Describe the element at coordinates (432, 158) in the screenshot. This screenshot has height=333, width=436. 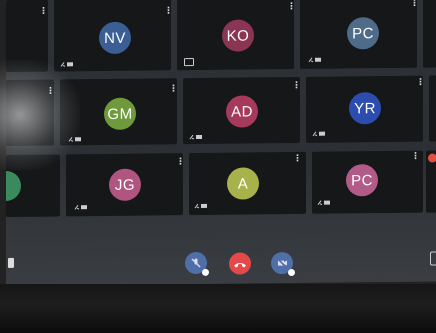
I see `recording-icon` at that location.